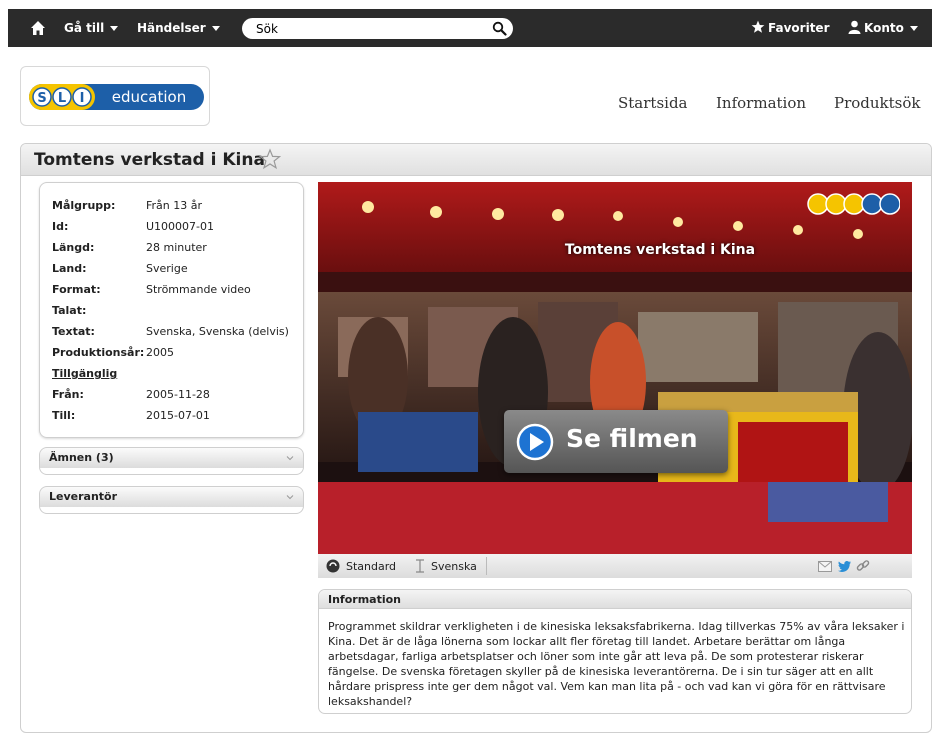 This screenshot has height=744, width=934. Describe the element at coordinates (64, 415) in the screenshot. I see `meta-key: Till:` at that location.